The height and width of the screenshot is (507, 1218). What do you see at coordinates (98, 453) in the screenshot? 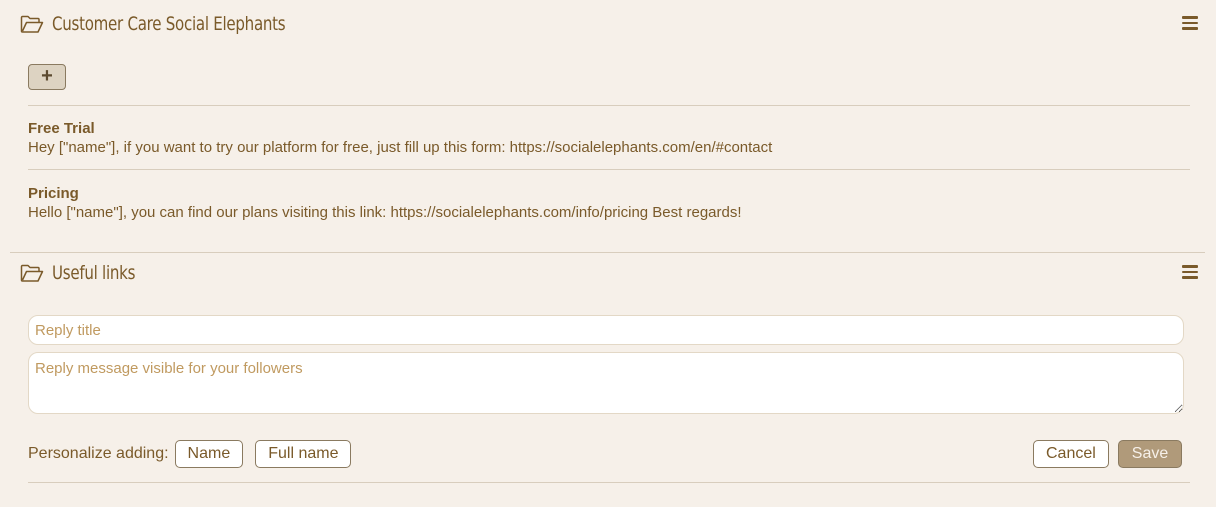
I see `personalize-label: Personalize adding:` at bounding box center [98, 453].